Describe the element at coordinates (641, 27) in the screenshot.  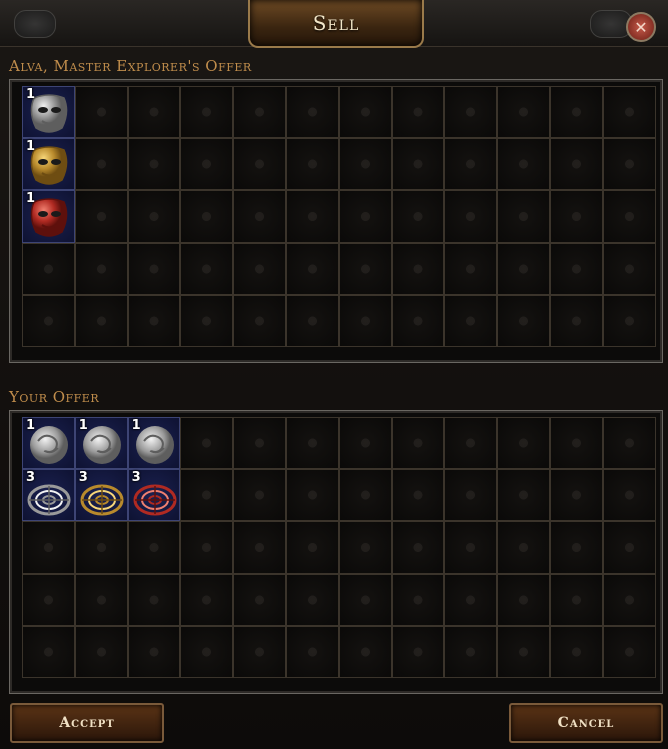
I see `close-button: ✕` at that location.